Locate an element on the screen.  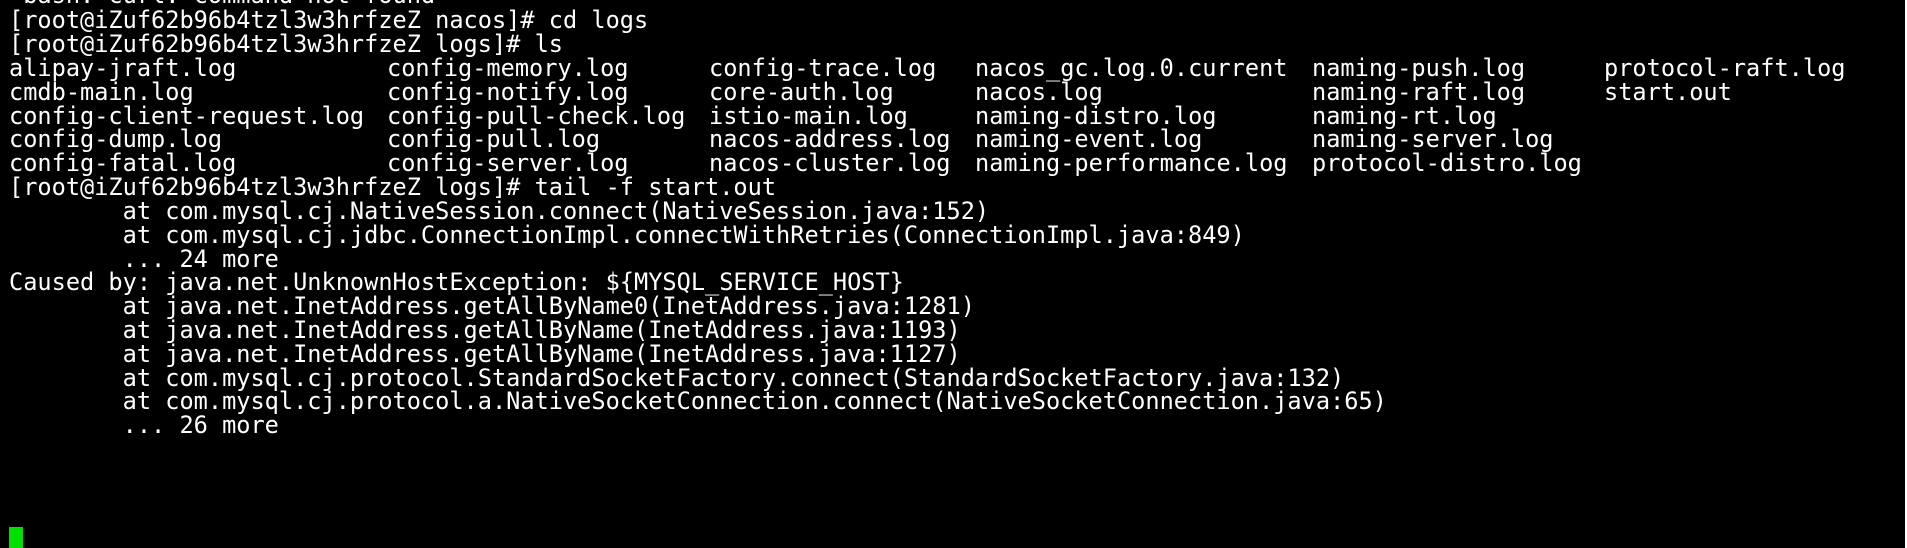
ls-entry: protocol-distro.log is located at coordinates (1447, 163).